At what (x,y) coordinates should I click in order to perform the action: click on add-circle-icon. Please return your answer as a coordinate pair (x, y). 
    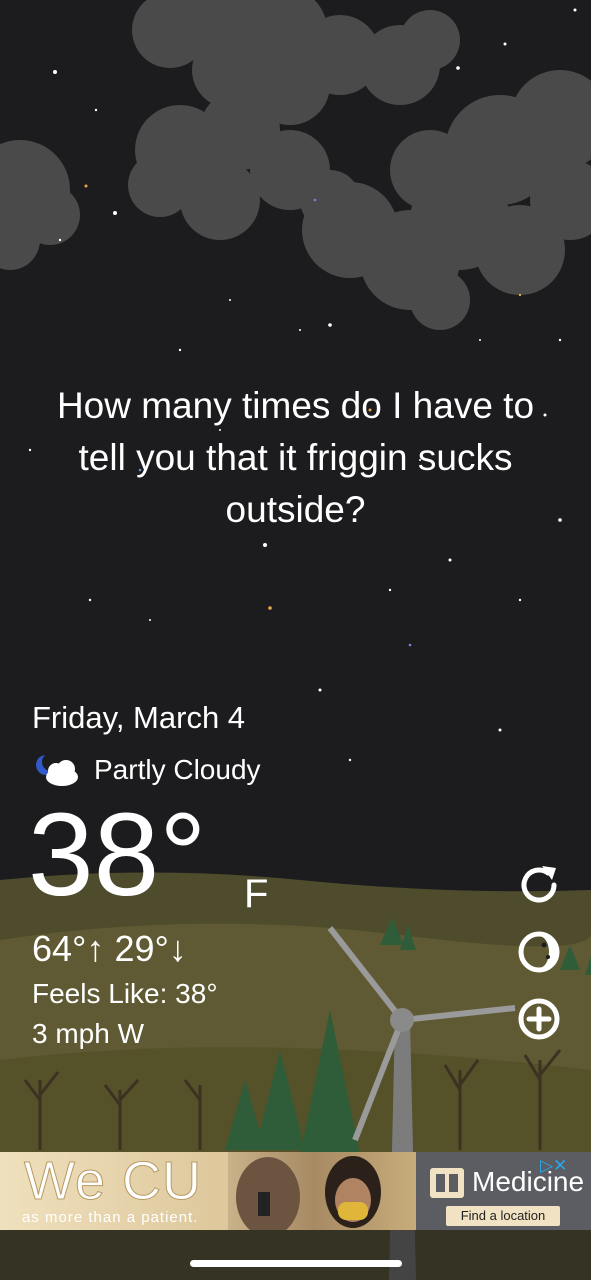
    Looking at the image, I should click on (539, 1019).